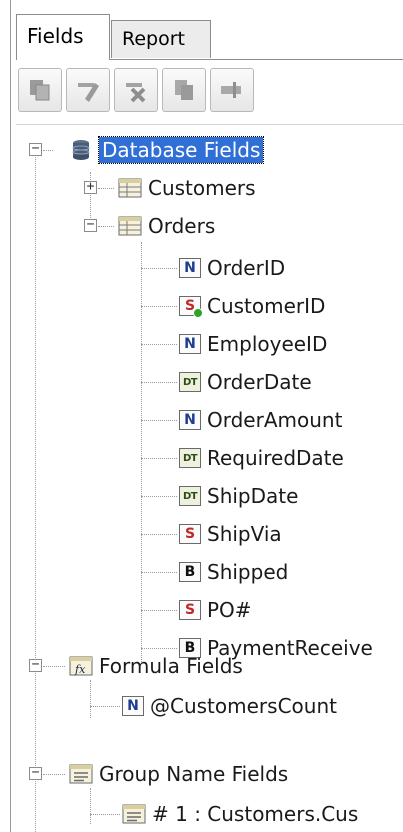 This screenshot has height=832, width=403. What do you see at coordinates (80, 669) in the screenshot?
I see `svg-text: fx` at bounding box center [80, 669].